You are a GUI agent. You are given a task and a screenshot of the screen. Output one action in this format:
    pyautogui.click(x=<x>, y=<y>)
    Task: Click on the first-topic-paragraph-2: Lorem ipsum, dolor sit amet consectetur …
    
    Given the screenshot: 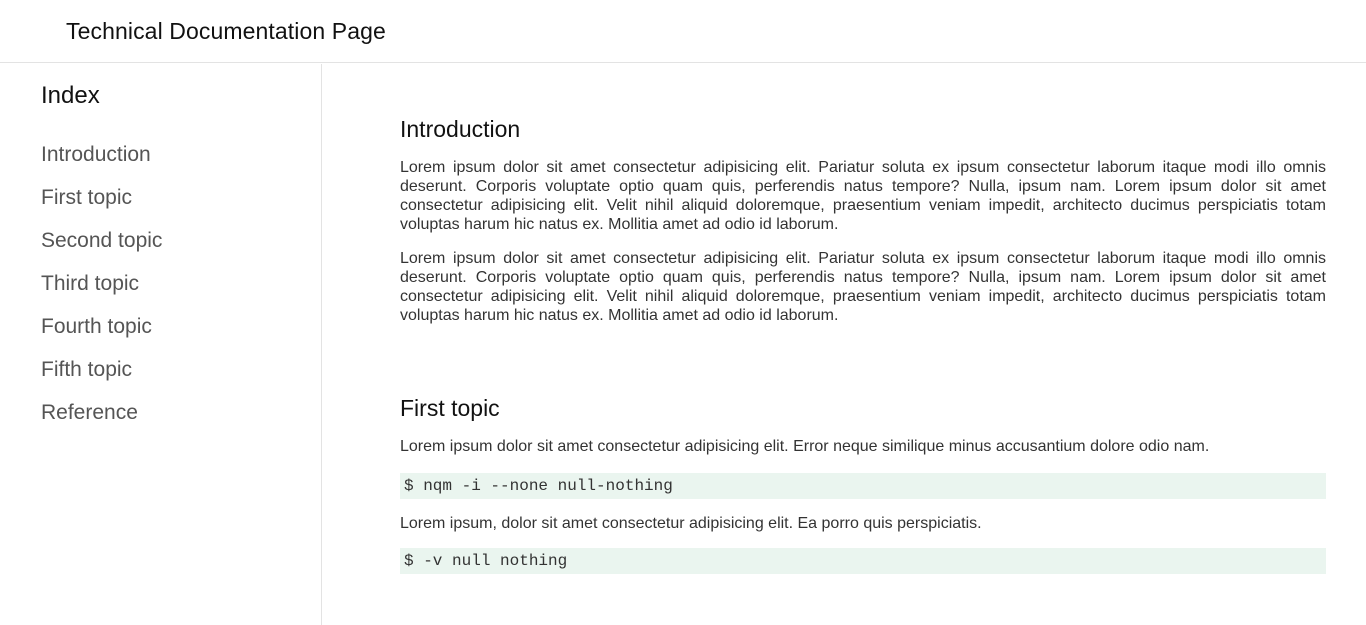 What is the action you would take?
    pyautogui.click(x=691, y=523)
    